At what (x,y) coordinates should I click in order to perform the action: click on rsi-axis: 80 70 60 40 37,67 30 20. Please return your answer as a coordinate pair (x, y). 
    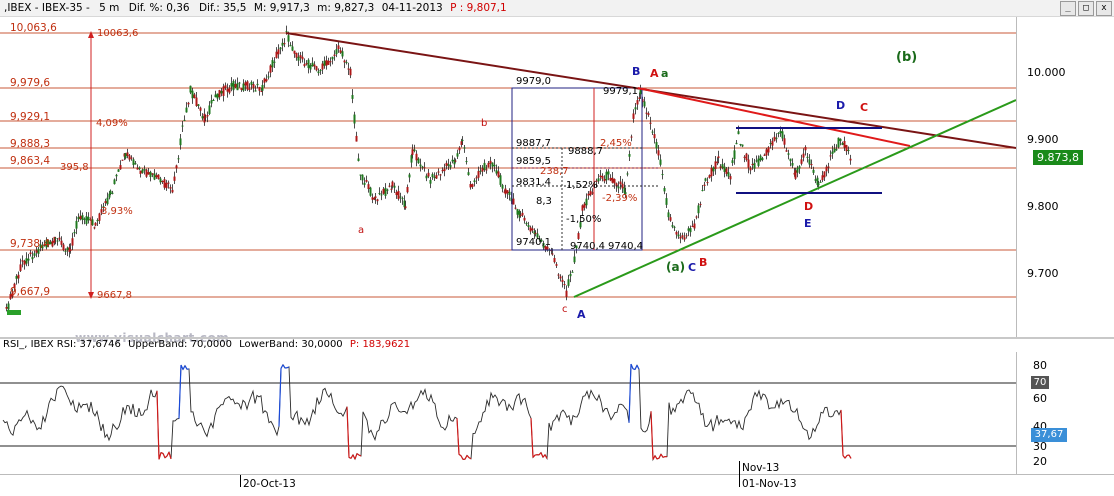
    Looking at the image, I should click on (1065, 413).